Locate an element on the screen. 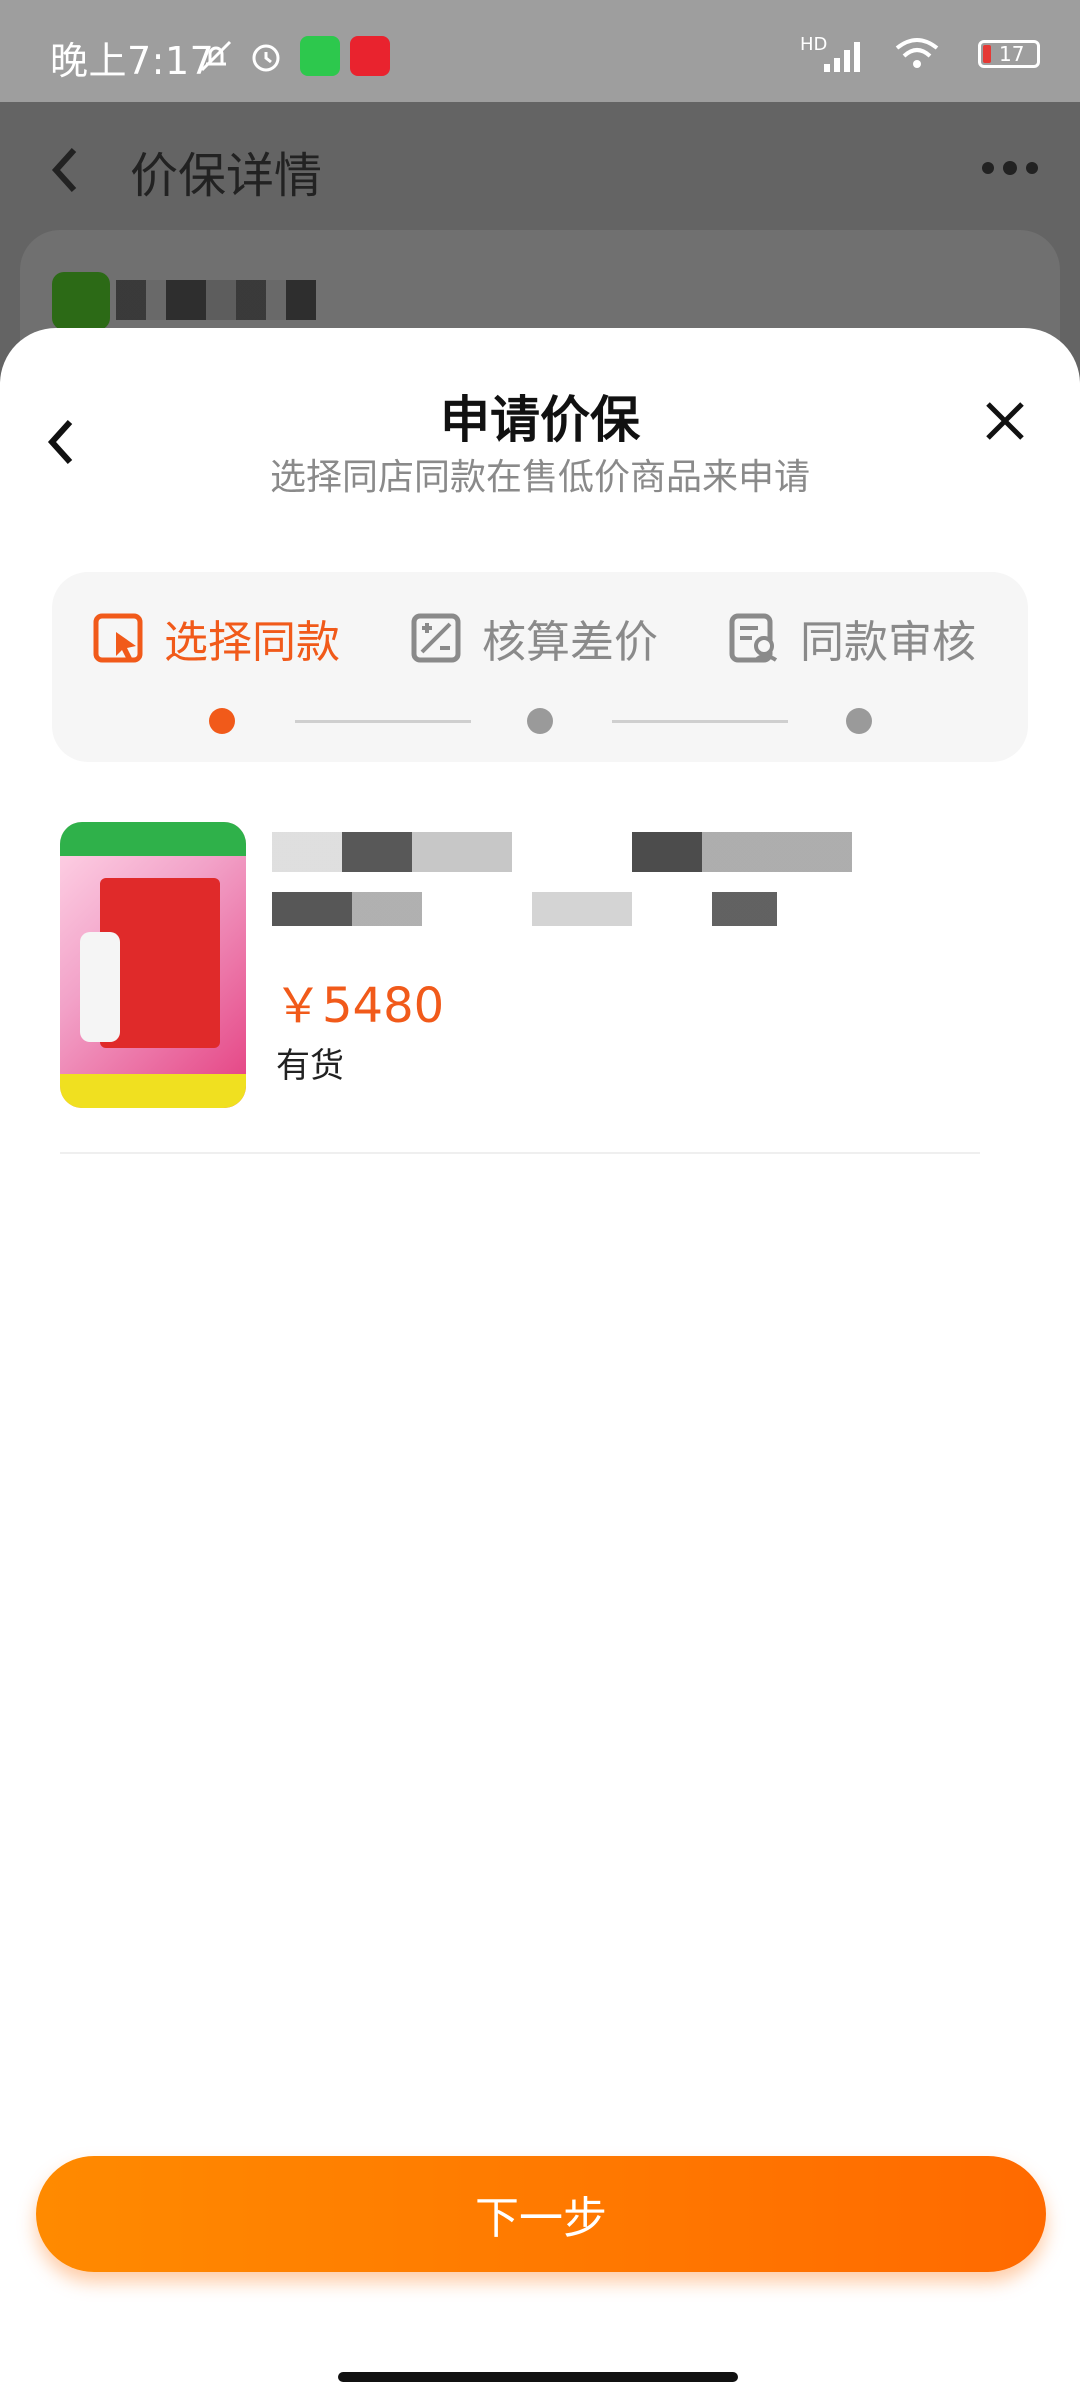 The image size is (1080, 2400). page-title: 价保详情 is located at coordinates (226, 176).